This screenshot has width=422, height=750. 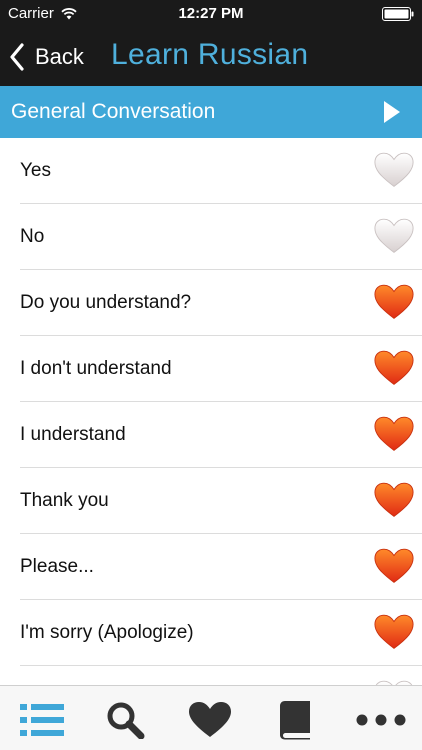 What do you see at coordinates (211, 237) in the screenshot?
I see `phrase-row: No` at bounding box center [211, 237].